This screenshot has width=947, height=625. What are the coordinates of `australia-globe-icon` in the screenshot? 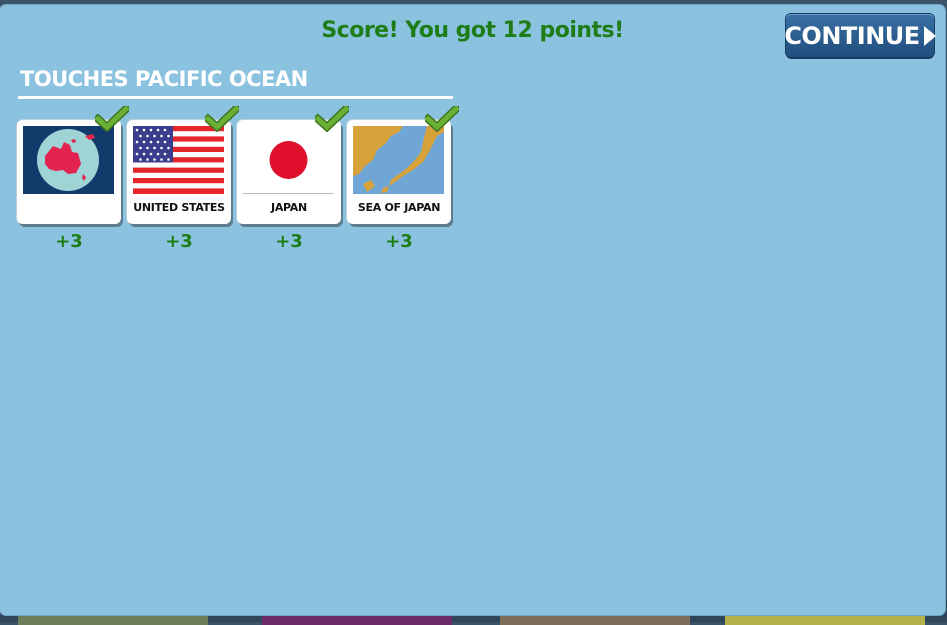 It's located at (68, 160).